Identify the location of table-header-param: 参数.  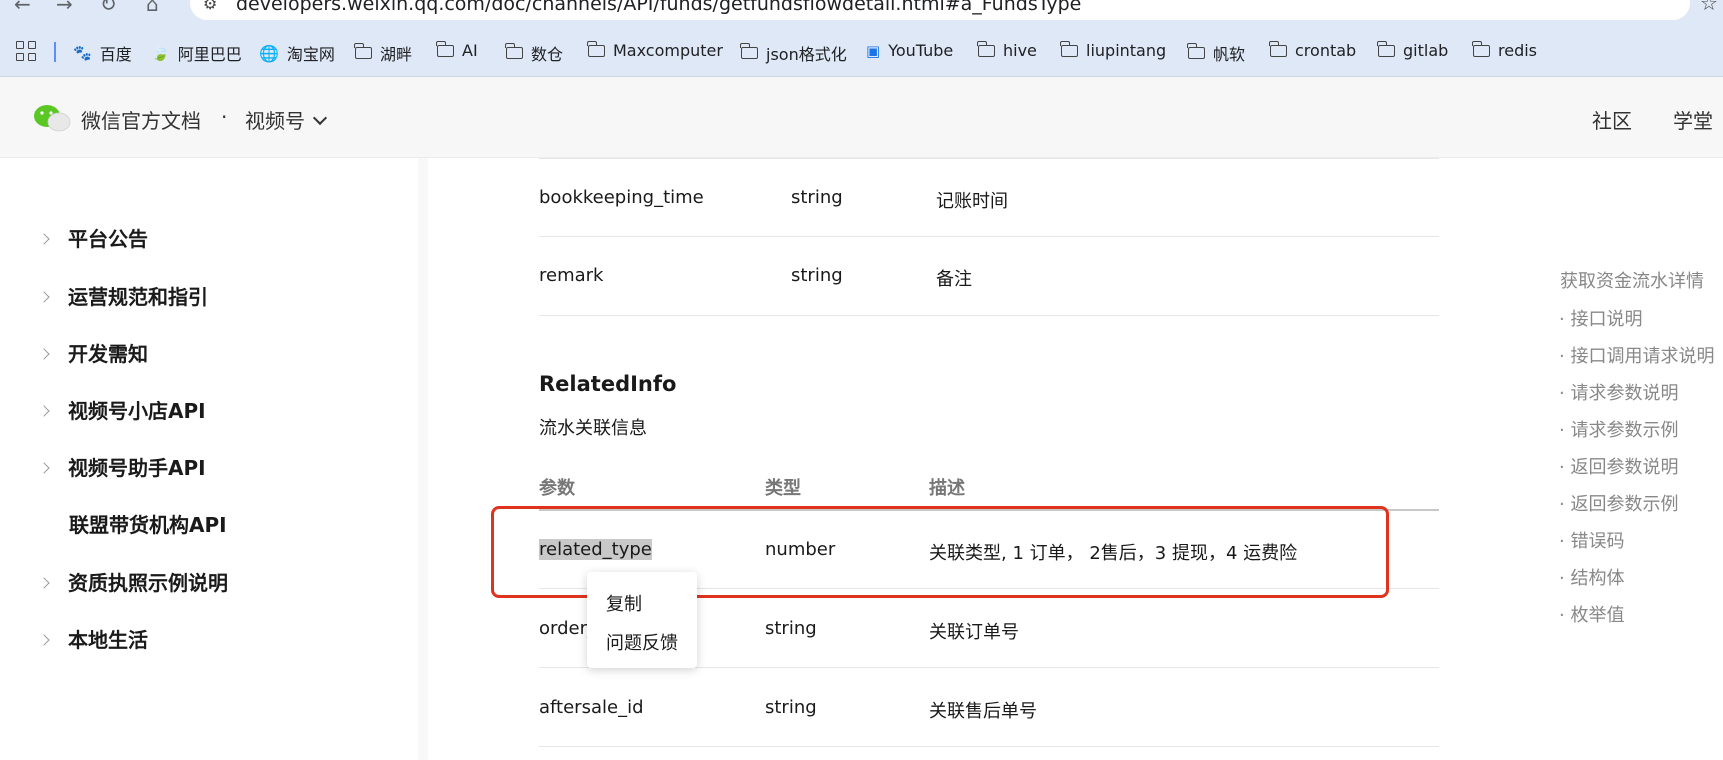
(557, 488).